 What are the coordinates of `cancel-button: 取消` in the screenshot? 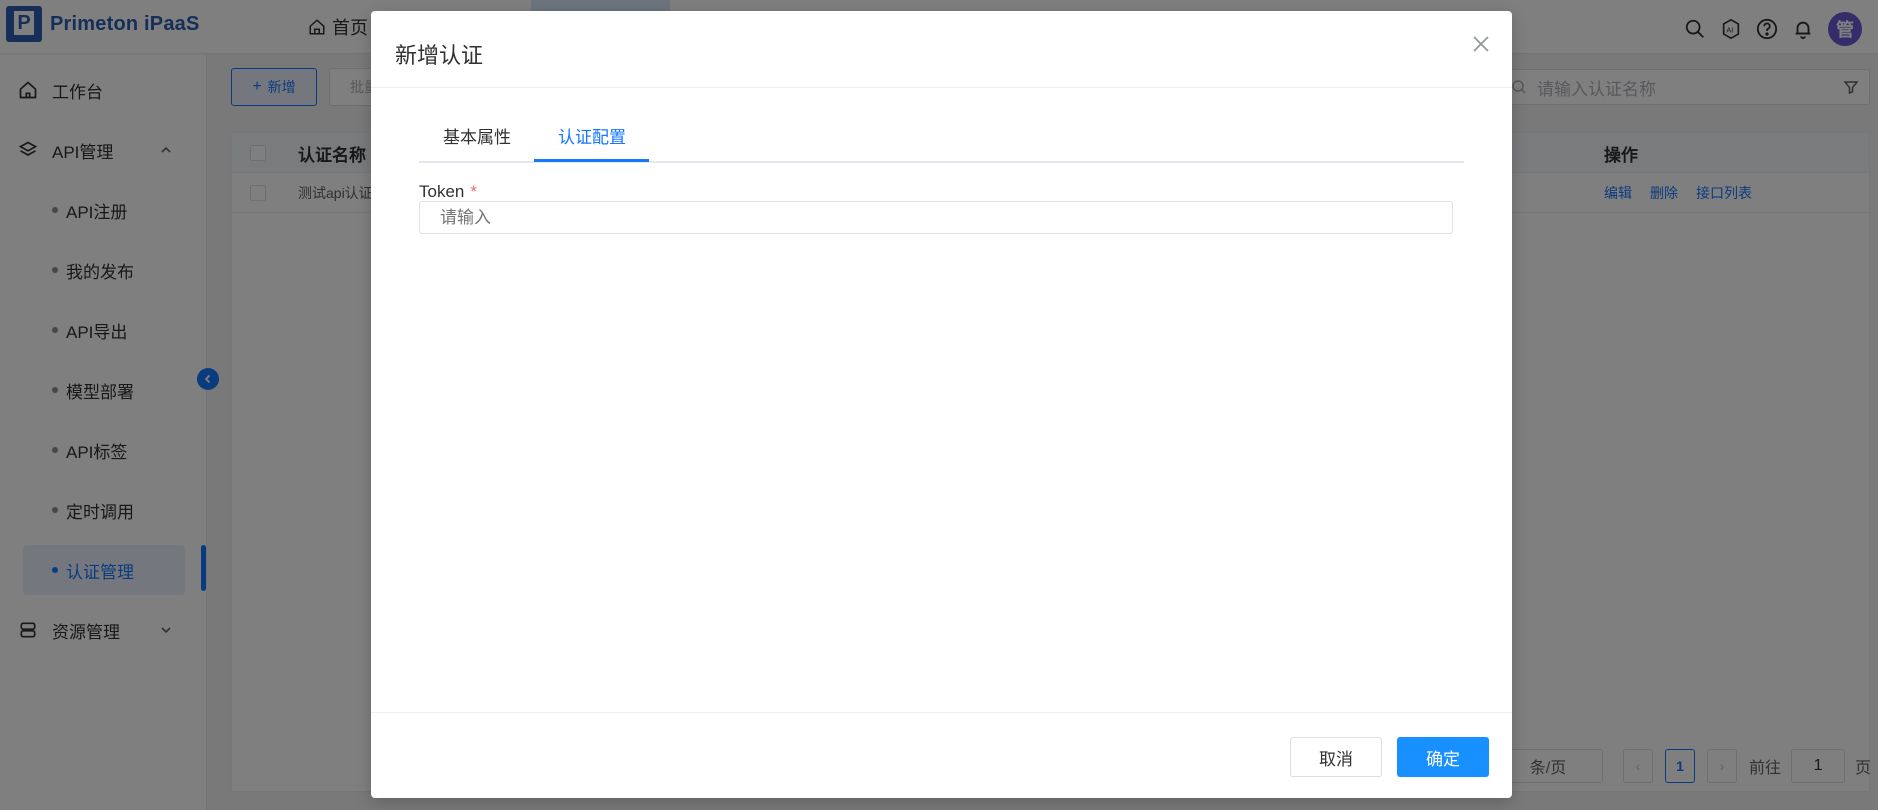 It's located at (1336, 757).